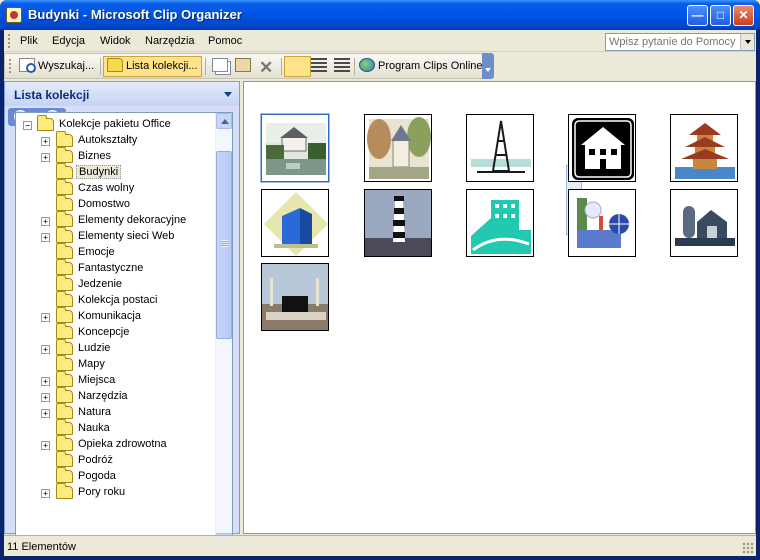  Describe the element at coordinates (747, 42) in the screenshot. I see `help-dropdown-arrow` at that location.